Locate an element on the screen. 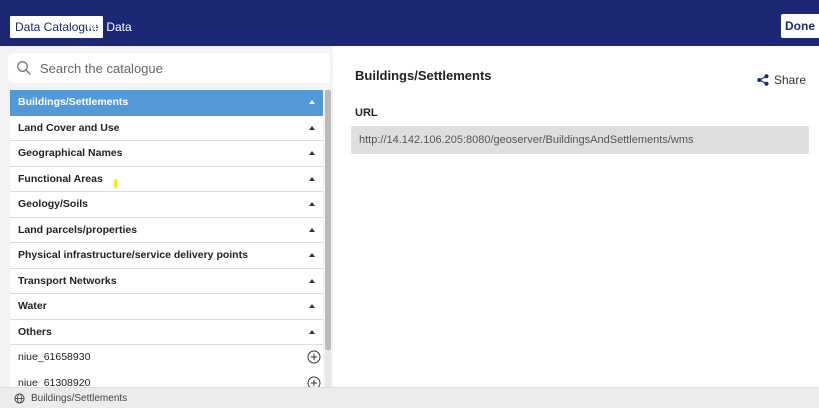 Image resolution: width=819 pixels, height=408 pixels. group-label: Water is located at coordinates (32, 306).